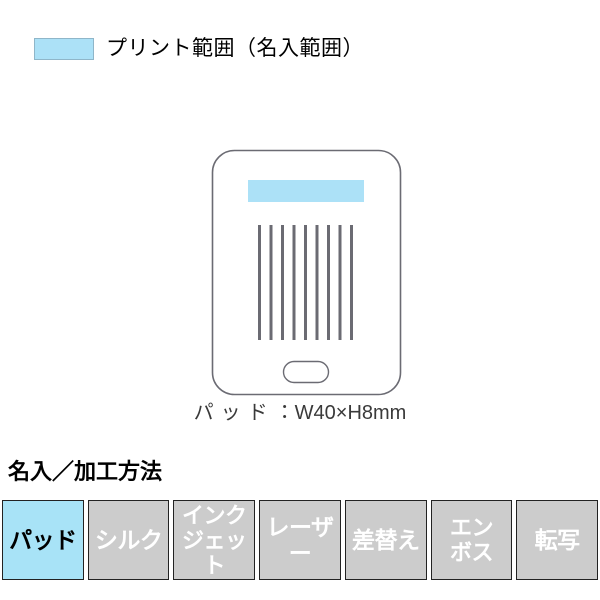  I want to click on method-chip-laser: レーザー, so click(300, 540).